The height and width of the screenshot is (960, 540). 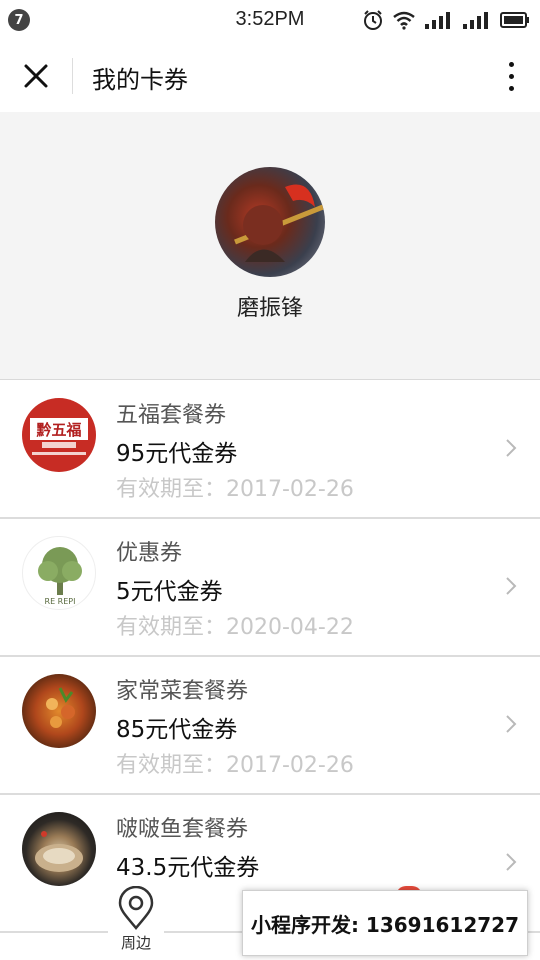 What do you see at coordinates (177, 454) in the screenshot?
I see `coupon-value: 95元代金券` at bounding box center [177, 454].